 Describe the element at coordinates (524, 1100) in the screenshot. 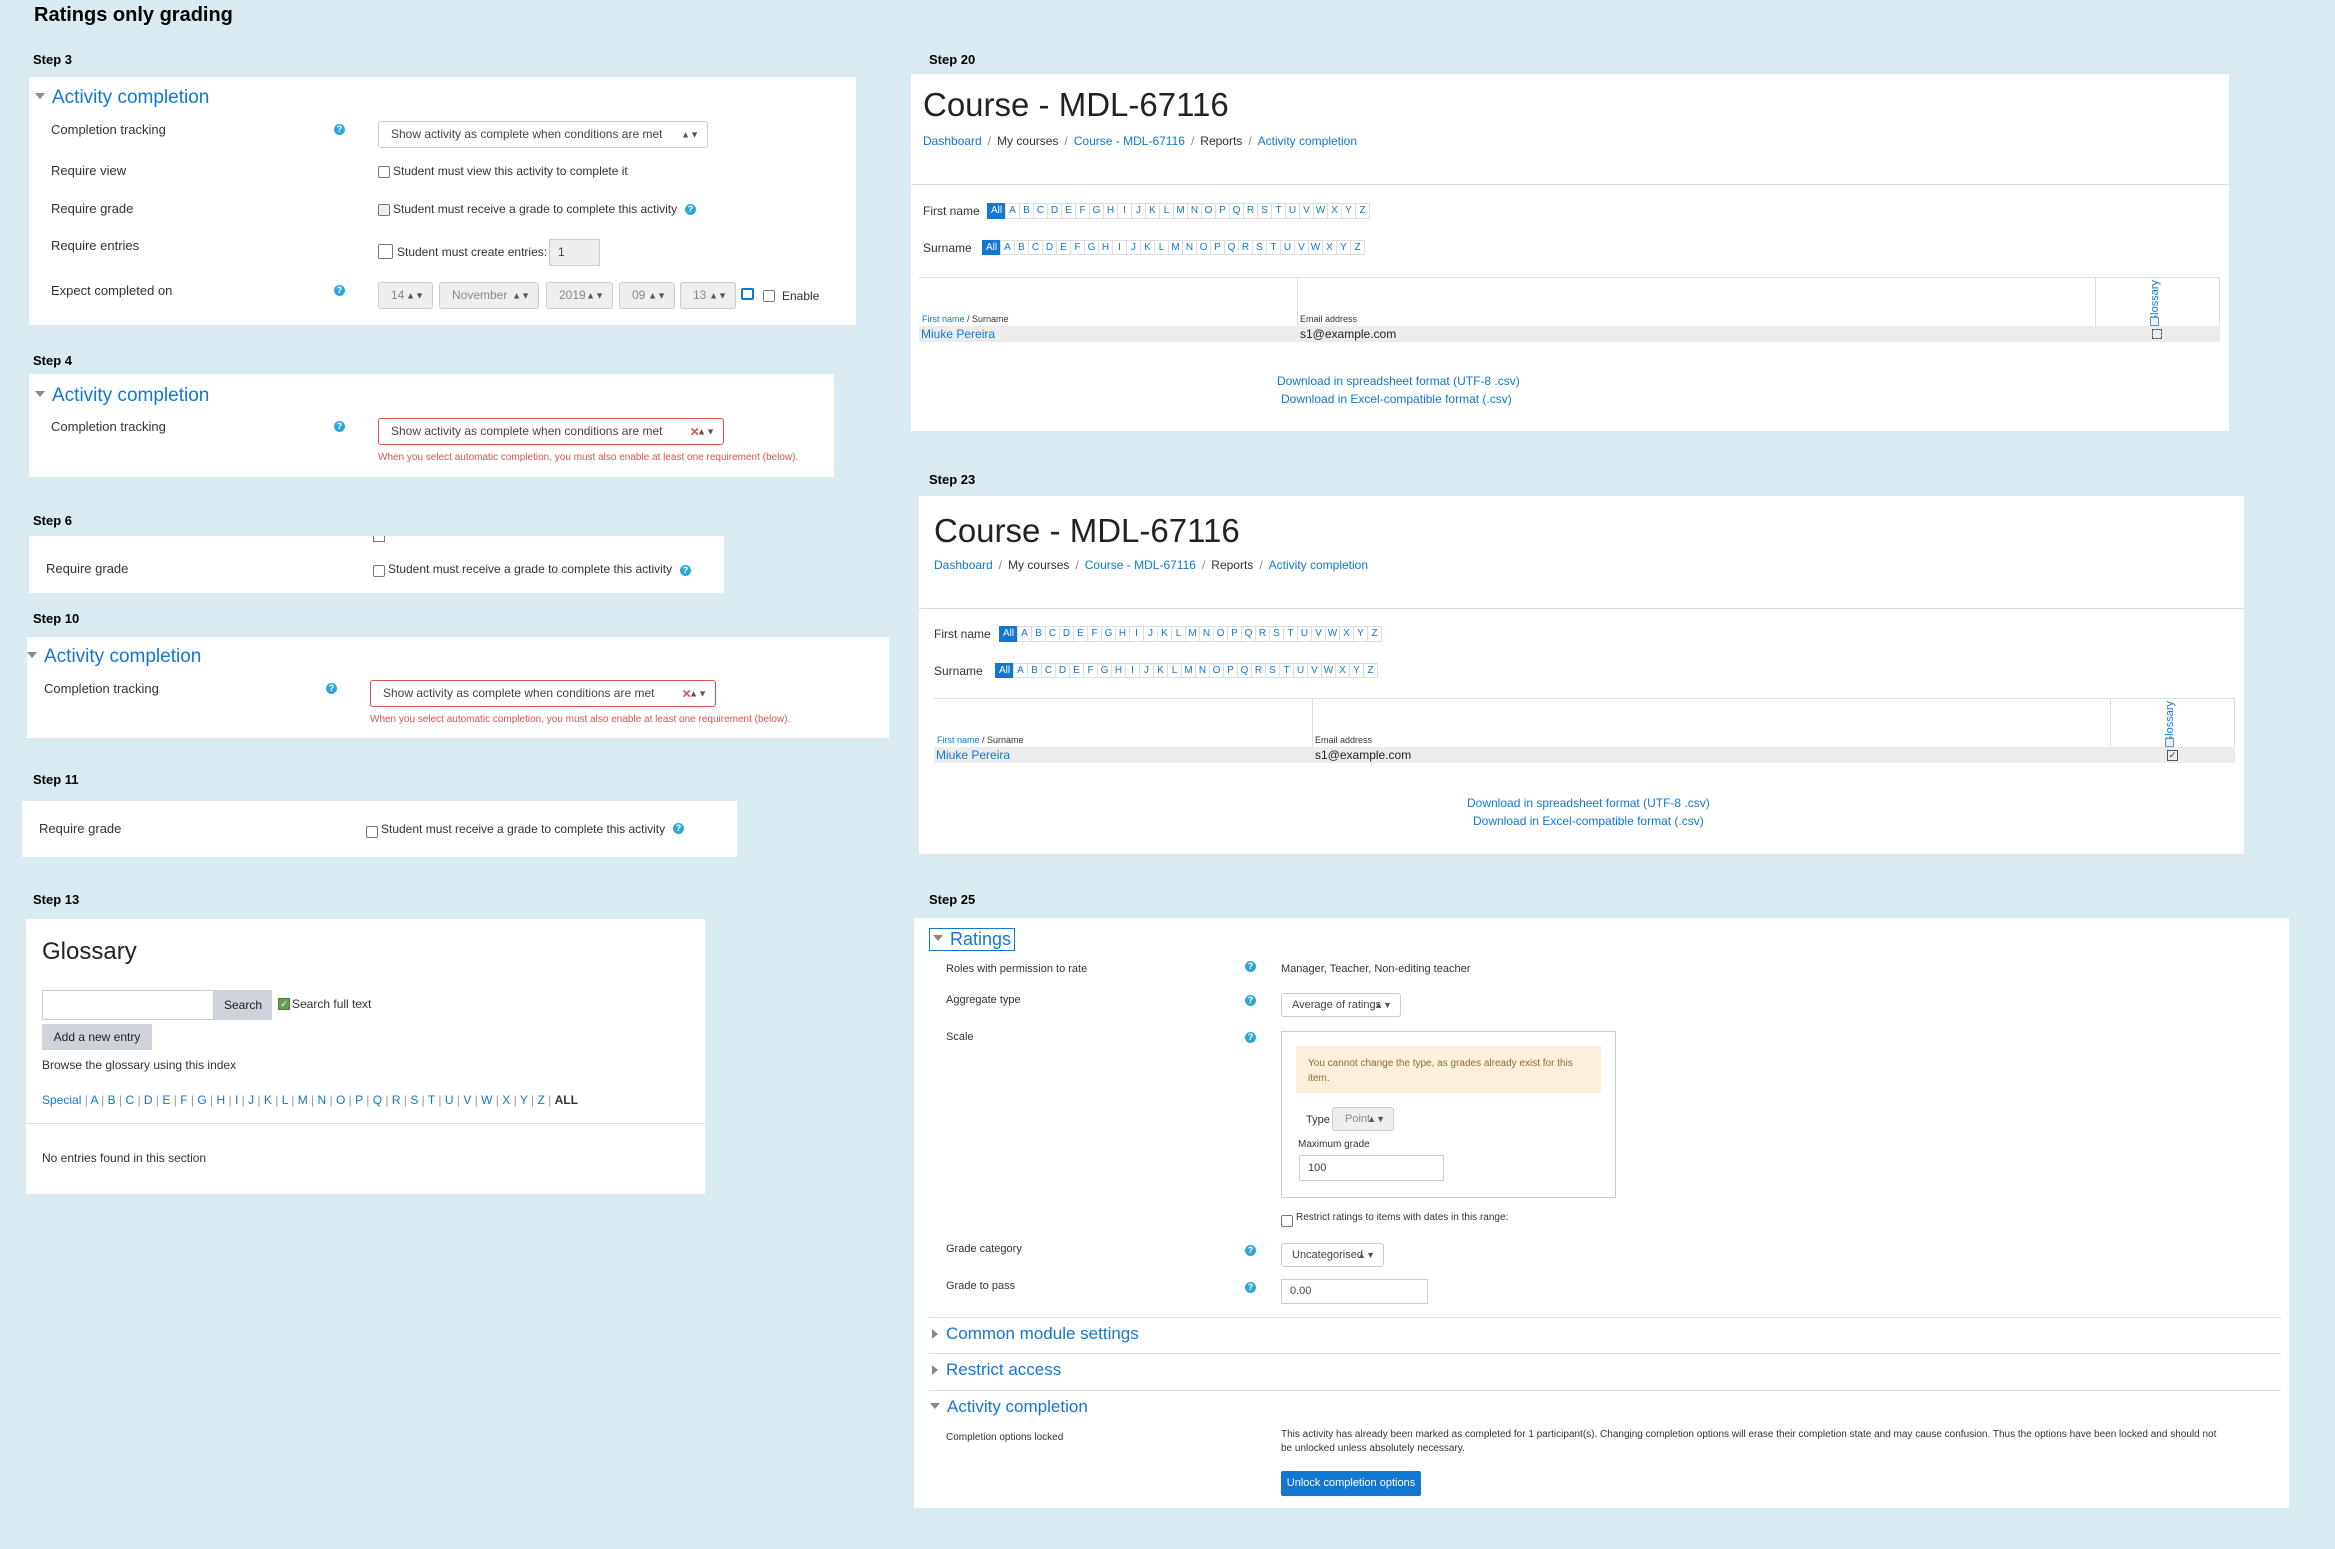

I see `glossary-index-y: Y` at that location.